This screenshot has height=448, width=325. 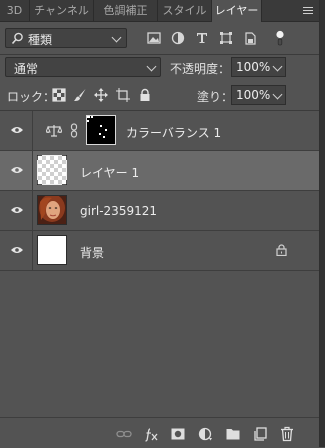 What do you see at coordinates (97, 127) in the screenshot?
I see `mask-thumbnail-content` at bounding box center [97, 127].